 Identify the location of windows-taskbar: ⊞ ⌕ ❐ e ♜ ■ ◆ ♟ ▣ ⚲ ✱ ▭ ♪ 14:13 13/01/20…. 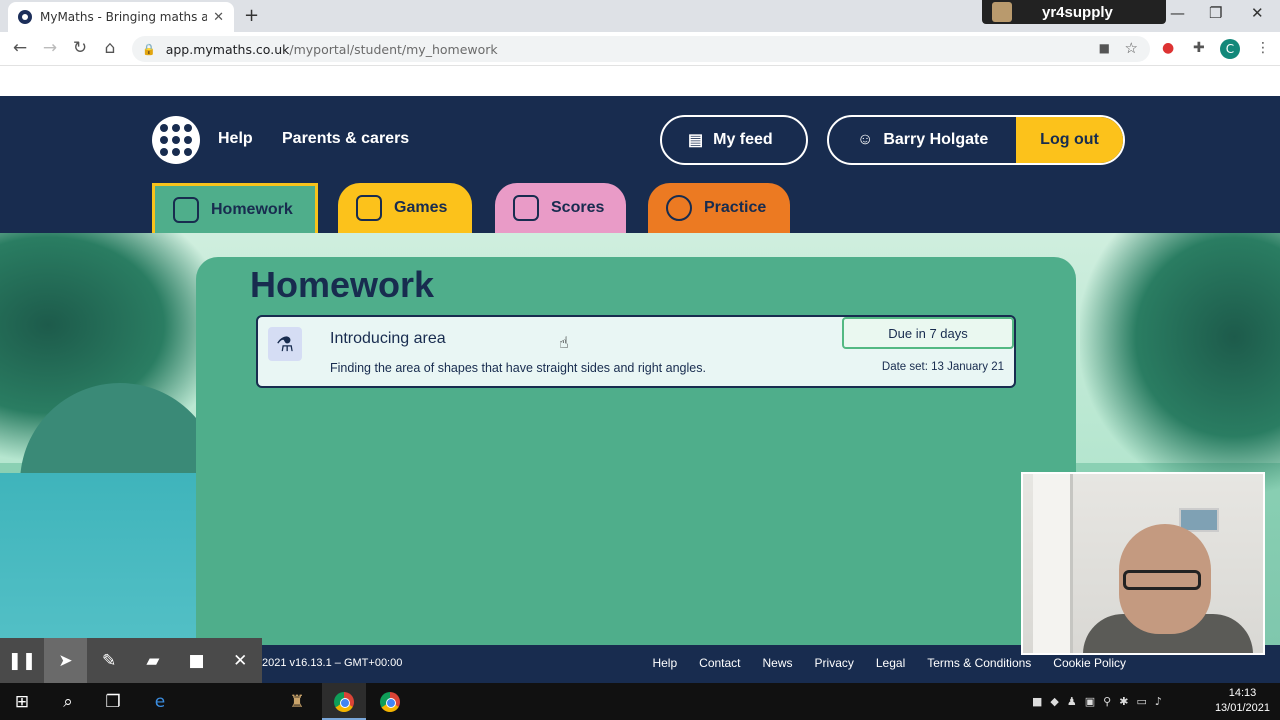
(640, 701).